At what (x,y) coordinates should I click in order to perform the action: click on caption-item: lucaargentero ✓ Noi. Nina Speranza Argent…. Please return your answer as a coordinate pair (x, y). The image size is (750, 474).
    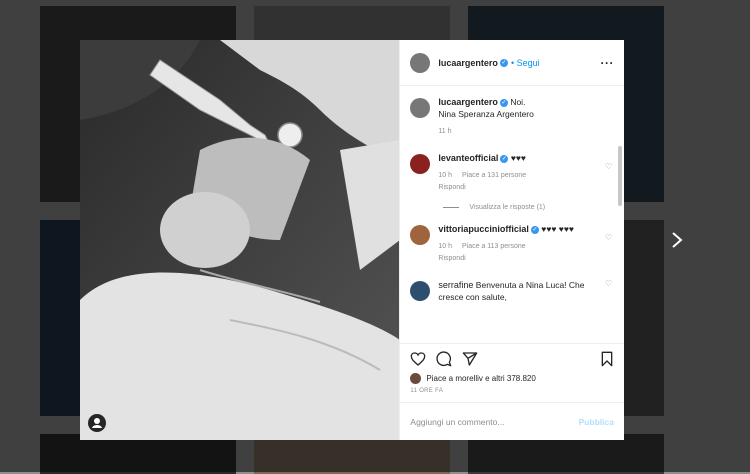
    Looking at the image, I should click on (512, 117).